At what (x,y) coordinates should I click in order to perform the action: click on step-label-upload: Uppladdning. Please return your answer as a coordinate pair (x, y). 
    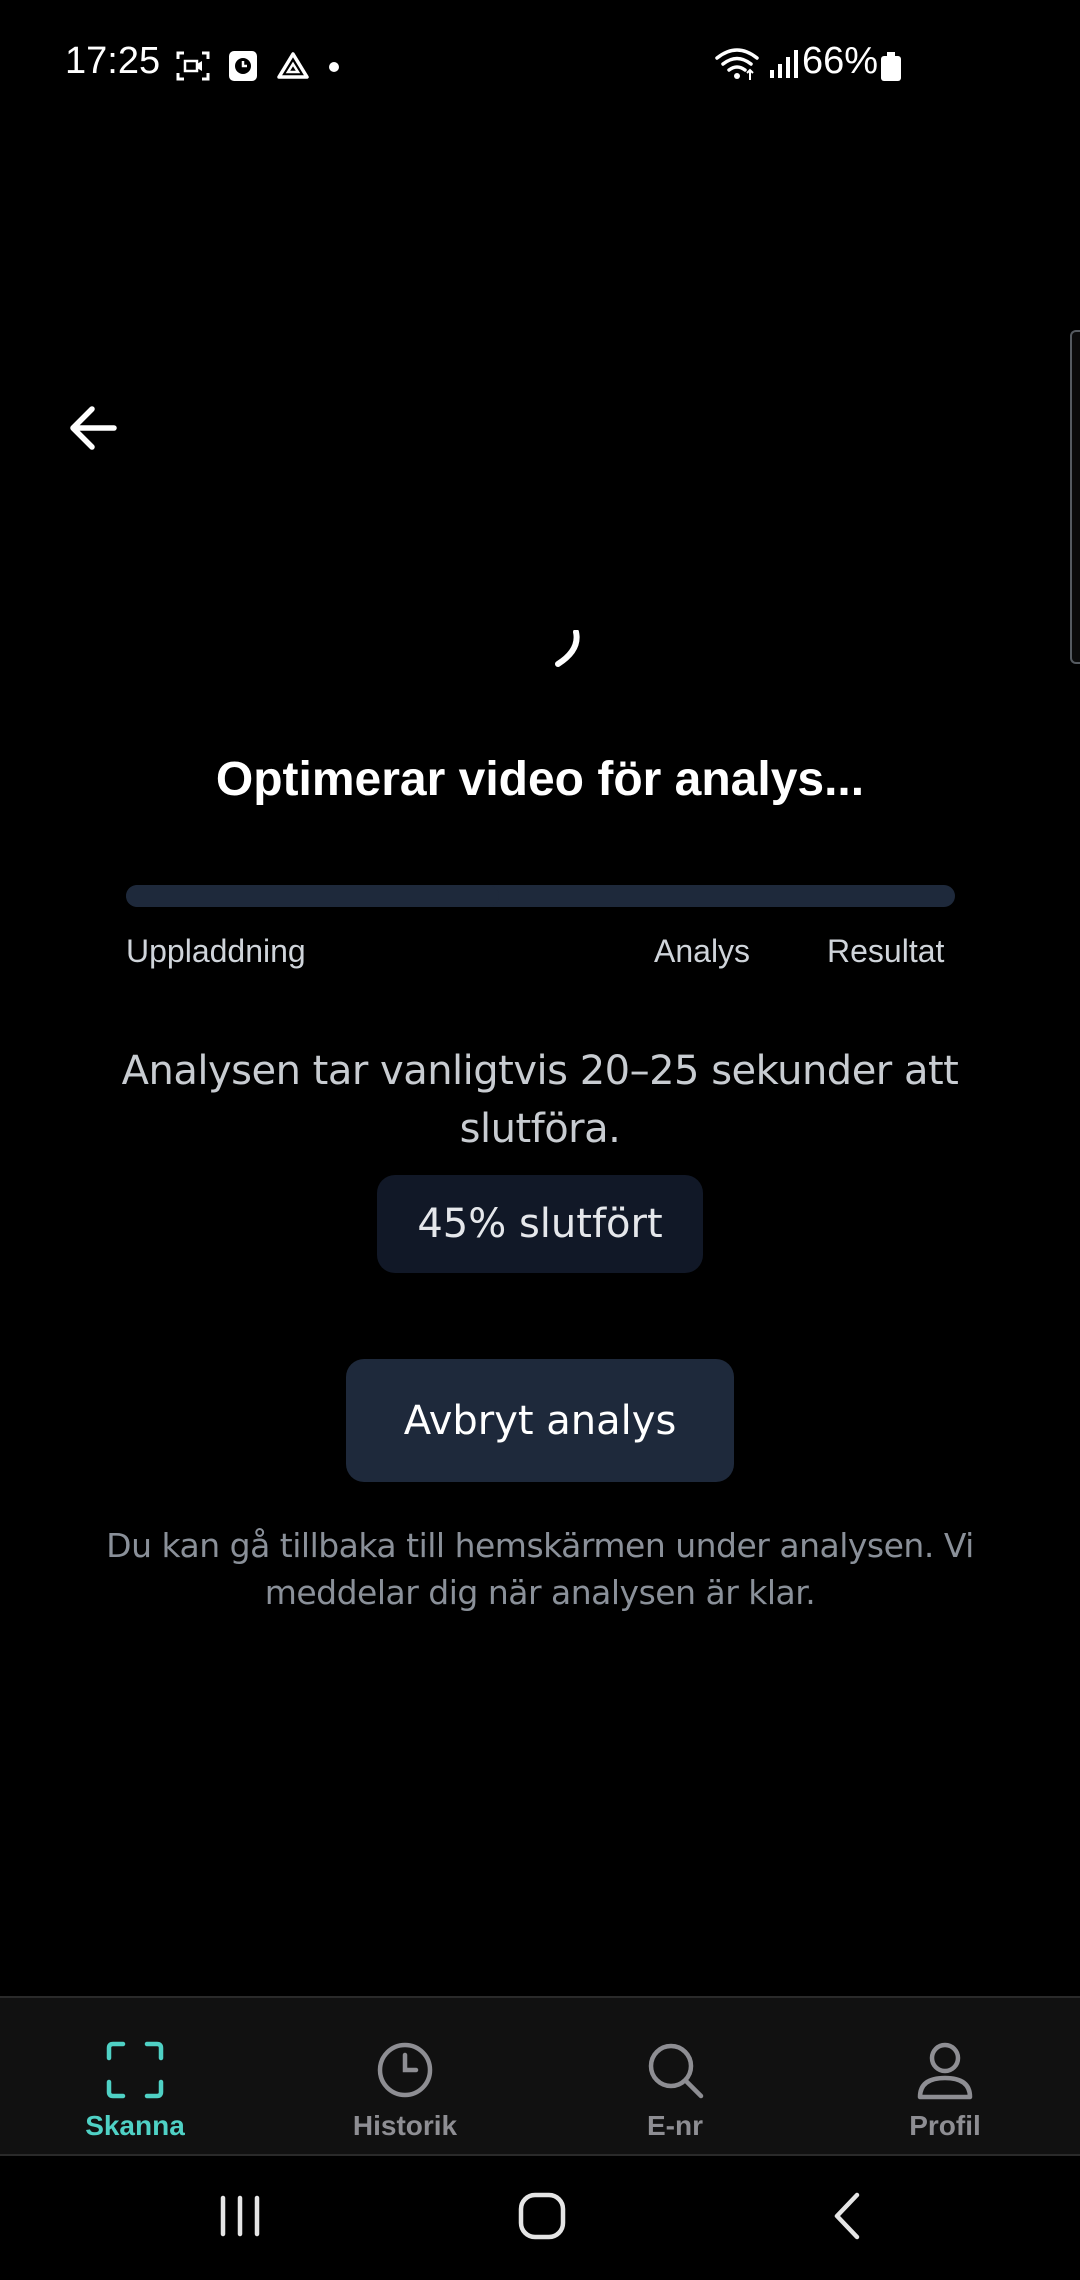
    Looking at the image, I should click on (216, 951).